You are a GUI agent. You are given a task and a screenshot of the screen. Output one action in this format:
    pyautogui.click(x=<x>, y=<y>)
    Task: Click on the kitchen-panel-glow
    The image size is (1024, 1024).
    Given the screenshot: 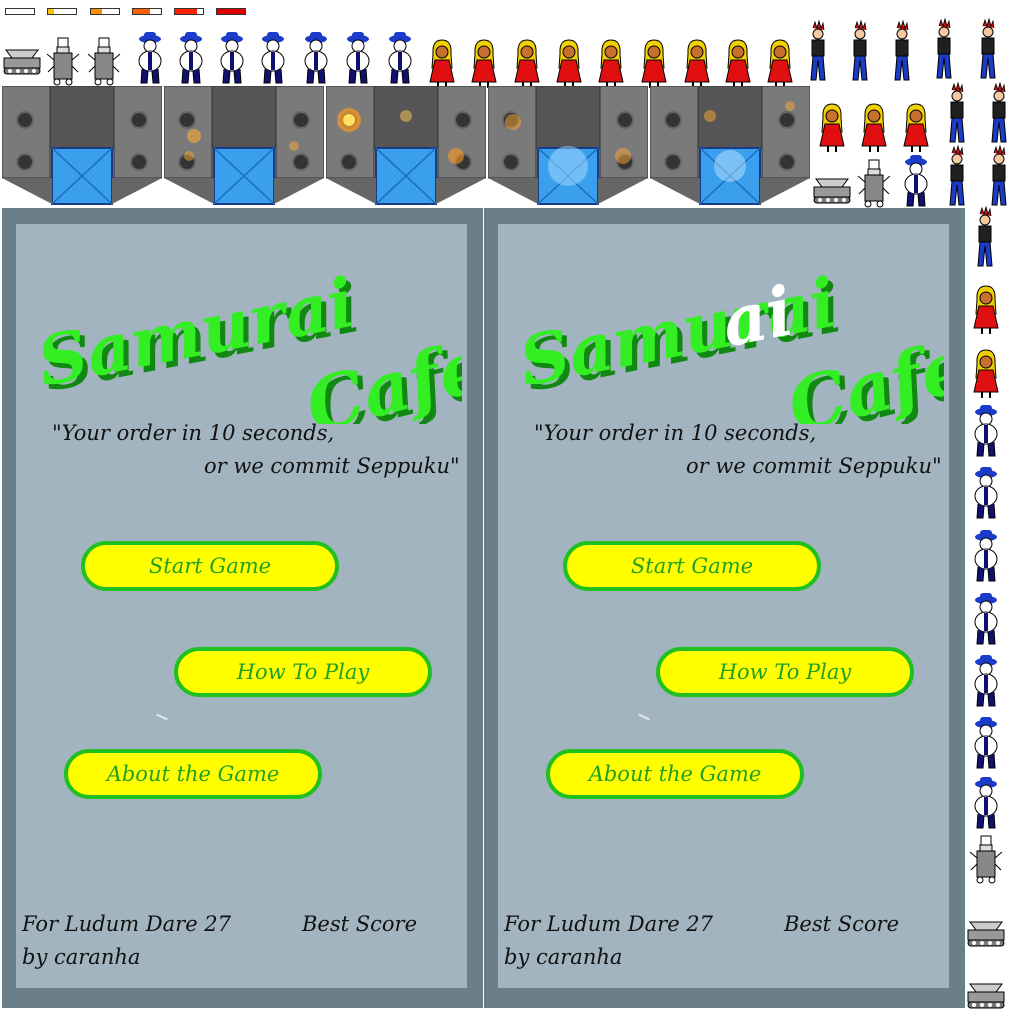 What is the action you would take?
    pyautogui.click(x=730, y=145)
    